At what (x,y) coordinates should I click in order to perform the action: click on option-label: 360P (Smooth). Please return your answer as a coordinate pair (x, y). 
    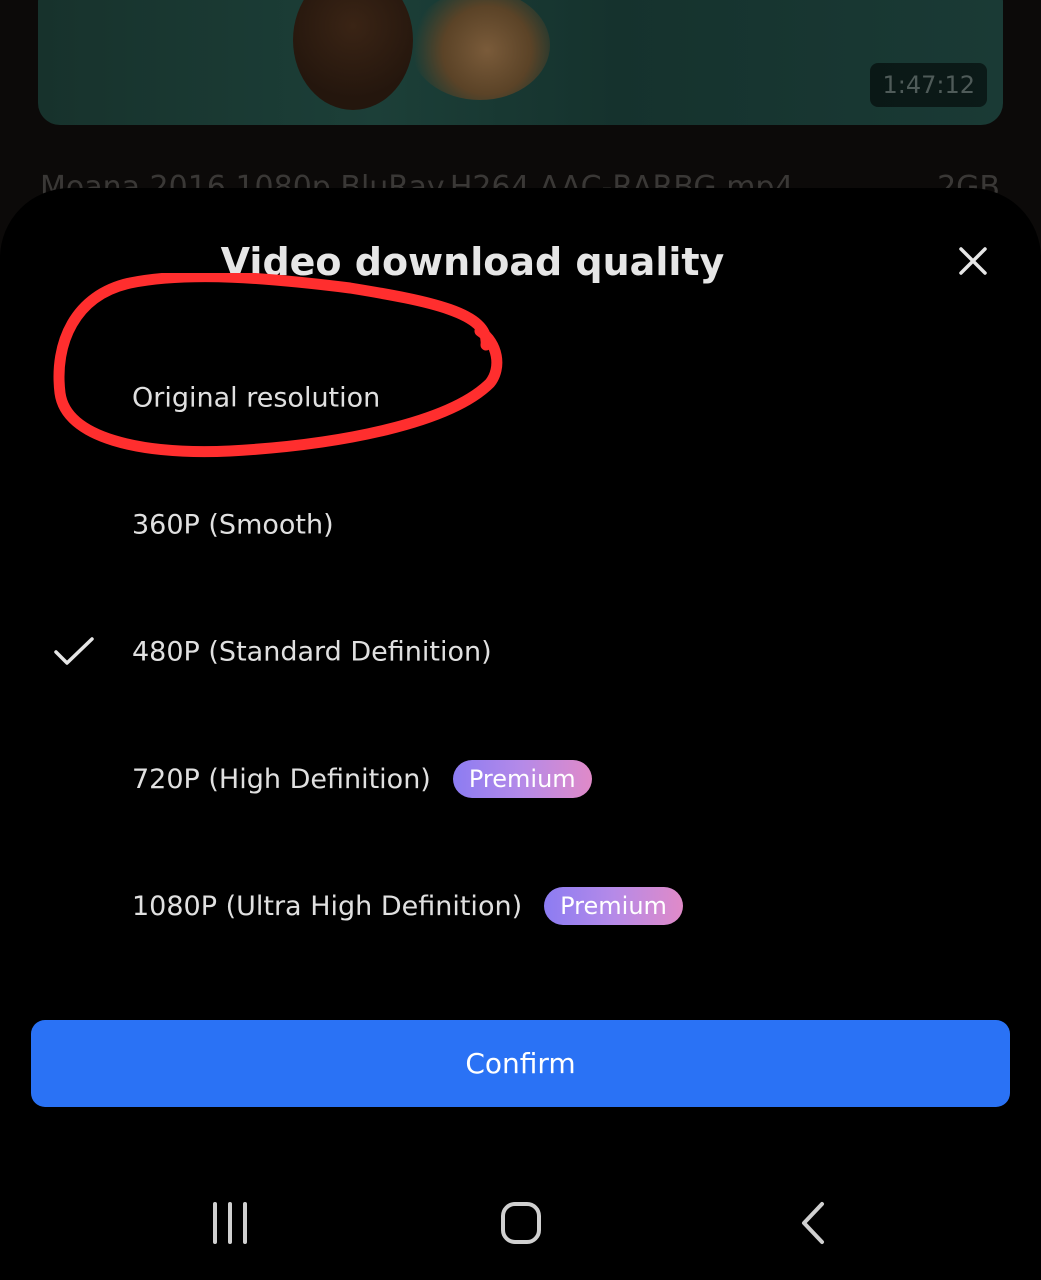
    Looking at the image, I should click on (233, 525).